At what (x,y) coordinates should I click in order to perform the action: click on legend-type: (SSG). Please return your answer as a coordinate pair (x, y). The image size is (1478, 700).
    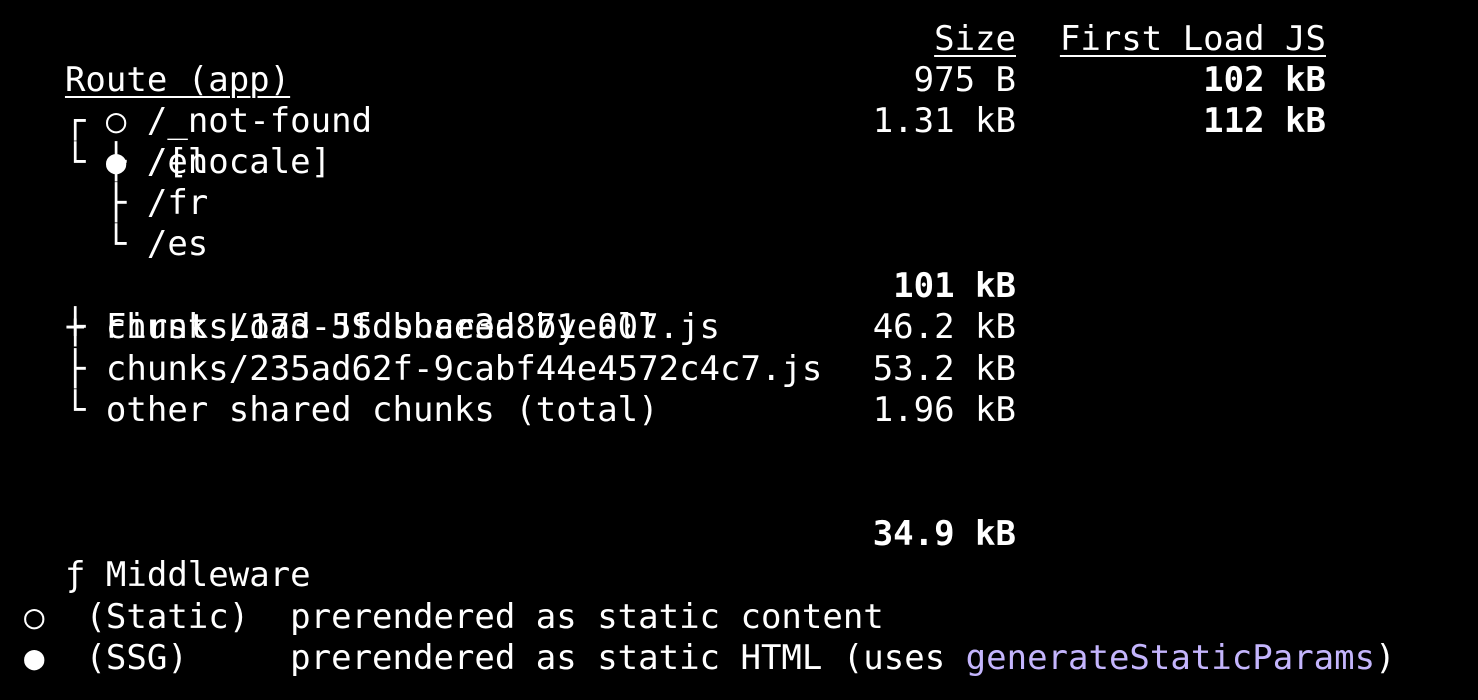
    Looking at the image, I should click on (136, 658).